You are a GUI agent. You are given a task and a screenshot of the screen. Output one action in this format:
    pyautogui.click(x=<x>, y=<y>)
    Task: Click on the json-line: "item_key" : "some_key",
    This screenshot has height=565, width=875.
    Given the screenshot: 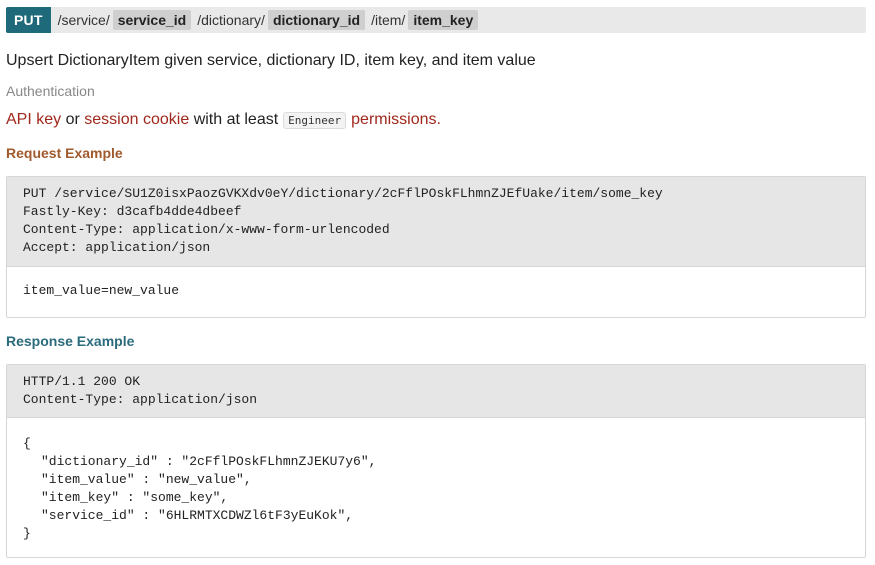 What is the action you would take?
    pyautogui.click(x=135, y=497)
    